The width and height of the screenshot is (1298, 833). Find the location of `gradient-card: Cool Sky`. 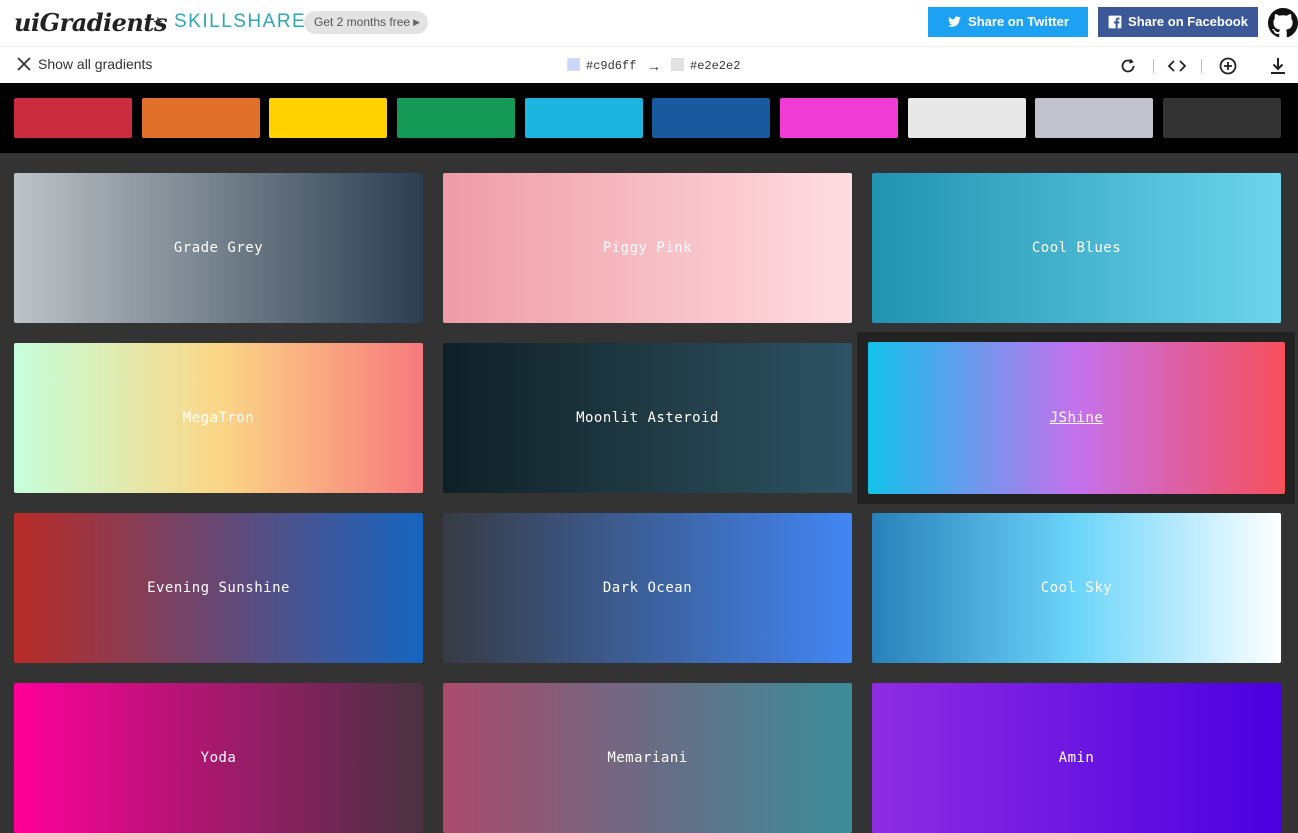

gradient-card: Cool Sky is located at coordinates (1076, 588).